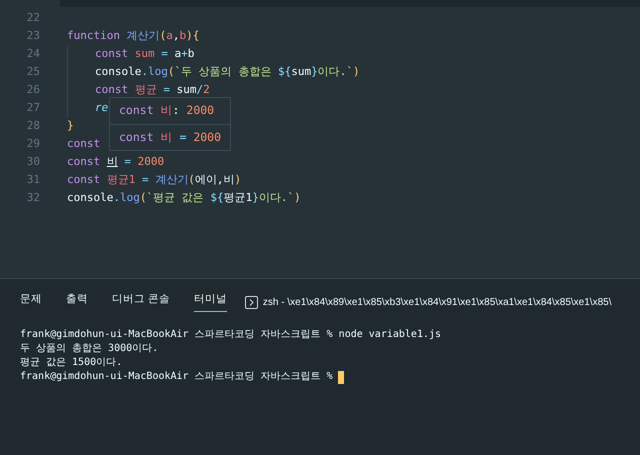 Image resolution: width=640 pixels, height=455 pixels. I want to click on terminal-line: 평균 값은 1500이다., so click(71, 363).